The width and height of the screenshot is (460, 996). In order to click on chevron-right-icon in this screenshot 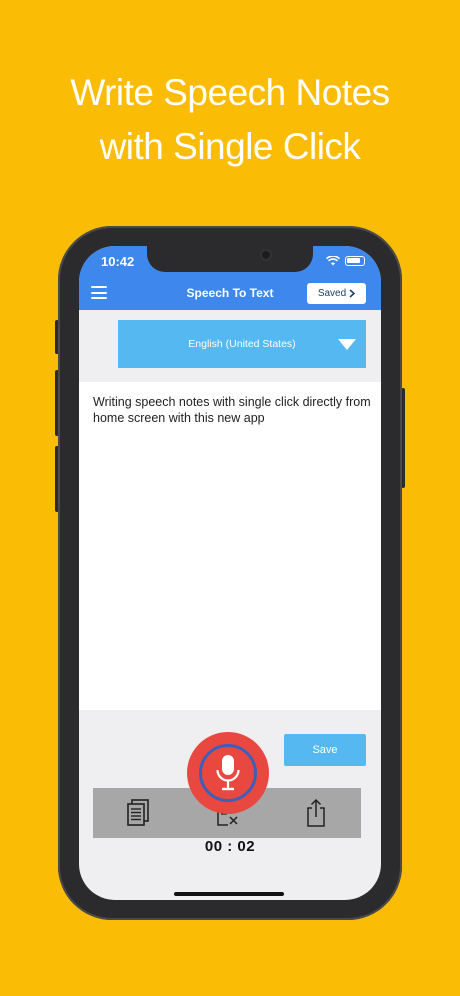, I will do `click(352, 293)`.